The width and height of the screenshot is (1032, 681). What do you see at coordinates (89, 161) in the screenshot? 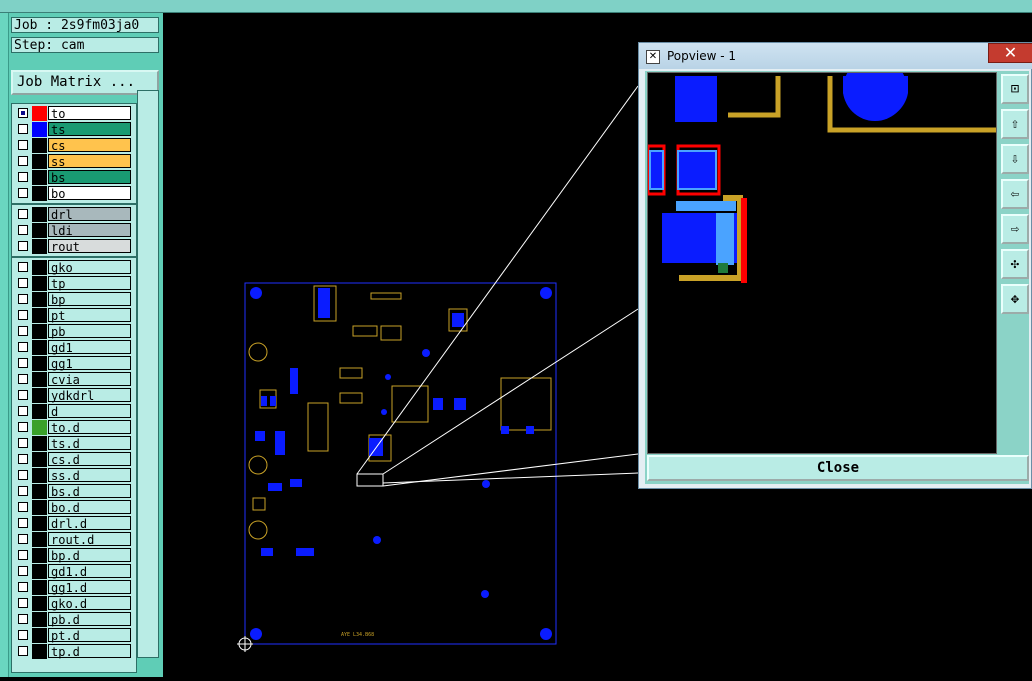
I see `layer-name: ss` at bounding box center [89, 161].